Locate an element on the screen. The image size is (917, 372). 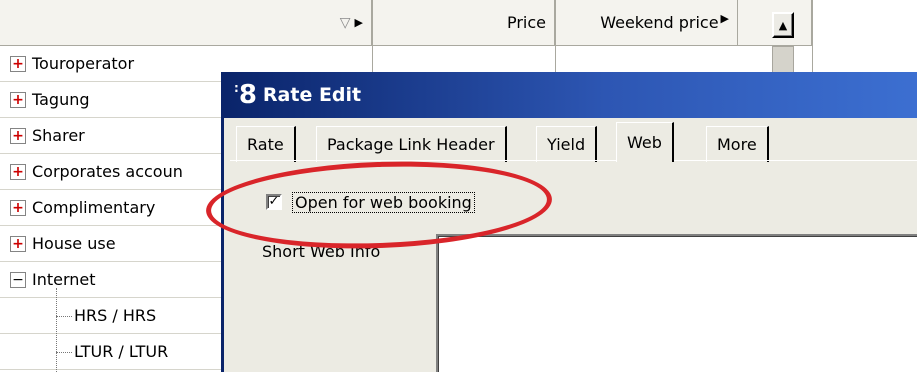
tree-child-row: HRS / HRS is located at coordinates (118, 316).